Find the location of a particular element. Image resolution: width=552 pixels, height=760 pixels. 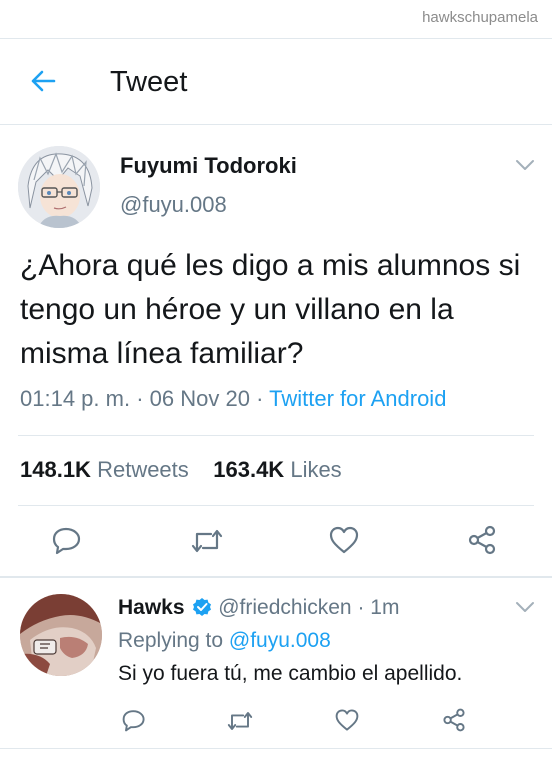

likes-label: Likes is located at coordinates (316, 469).